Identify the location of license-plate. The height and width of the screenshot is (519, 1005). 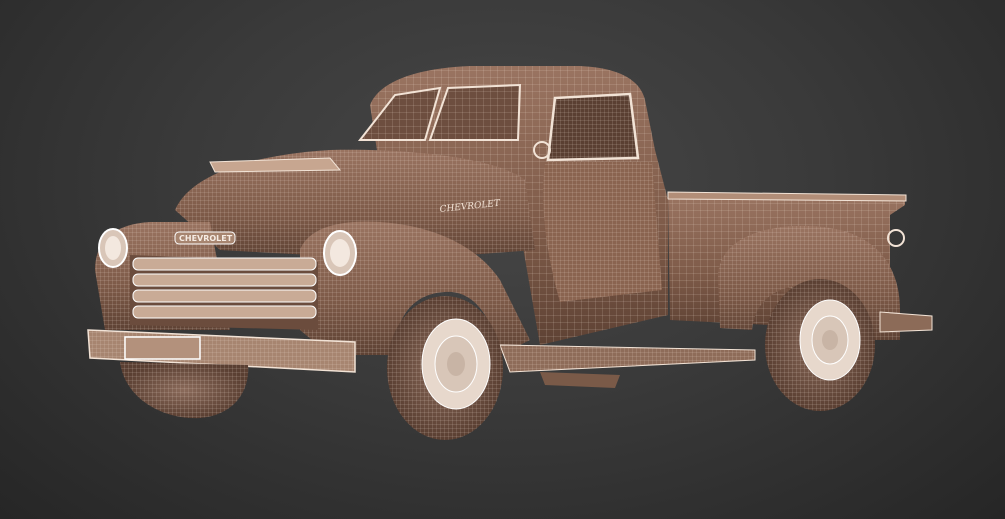
(162, 348).